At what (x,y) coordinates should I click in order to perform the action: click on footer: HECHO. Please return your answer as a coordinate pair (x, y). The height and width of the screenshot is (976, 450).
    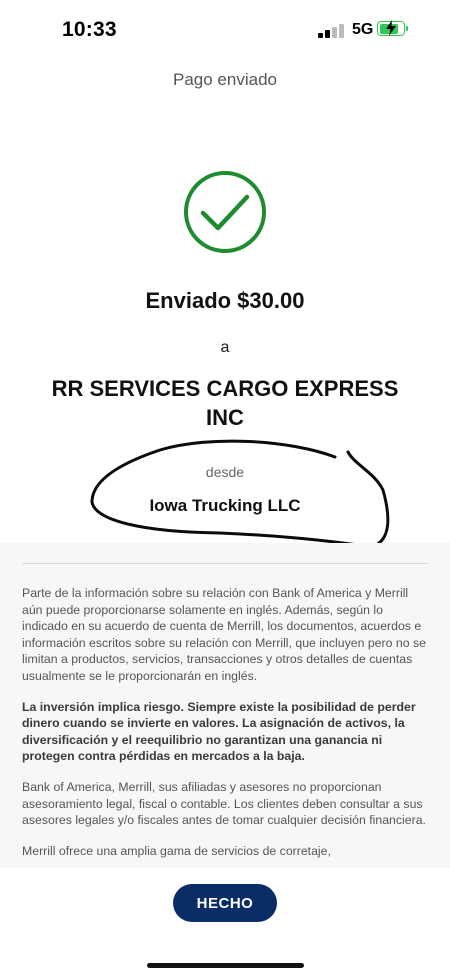
    Looking at the image, I should click on (225, 922).